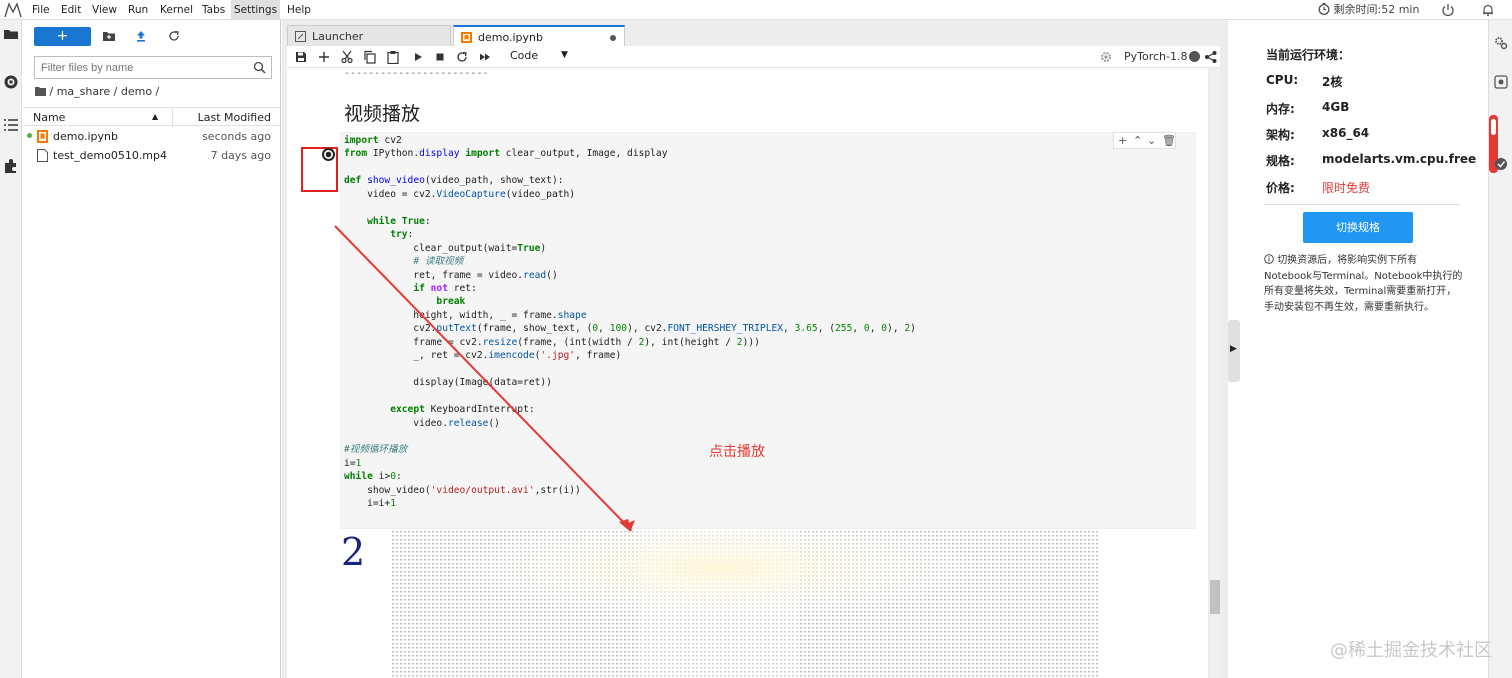  What do you see at coordinates (1362, 204) in the screenshot?
I see `divider` at bounding box center [1362, 204].